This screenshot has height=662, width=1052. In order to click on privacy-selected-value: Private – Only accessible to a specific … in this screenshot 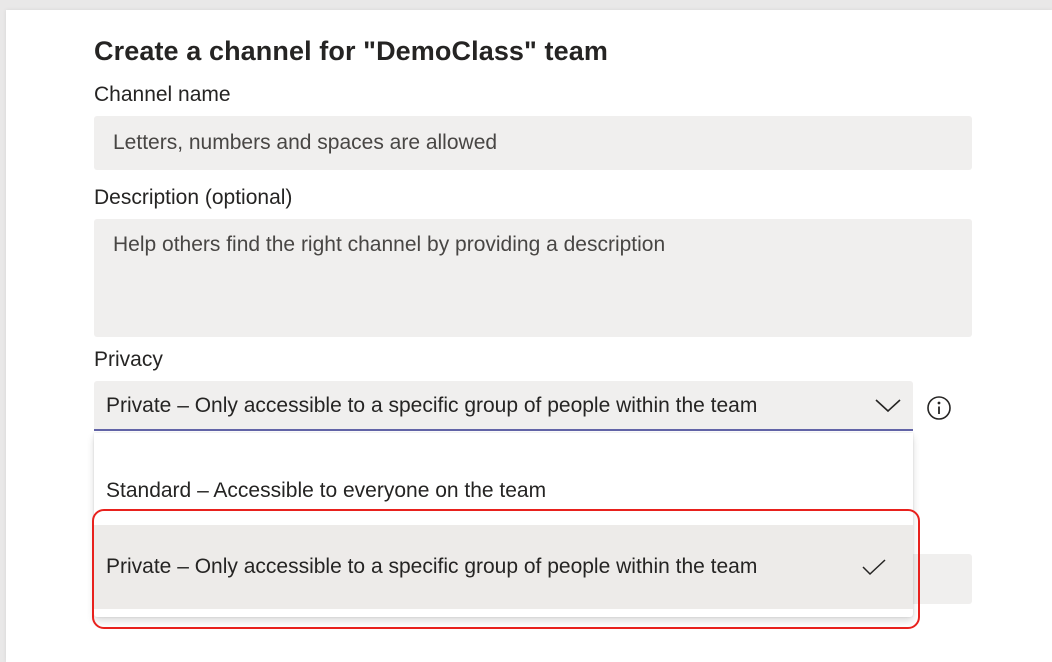, I will do `click(432, 405)`.